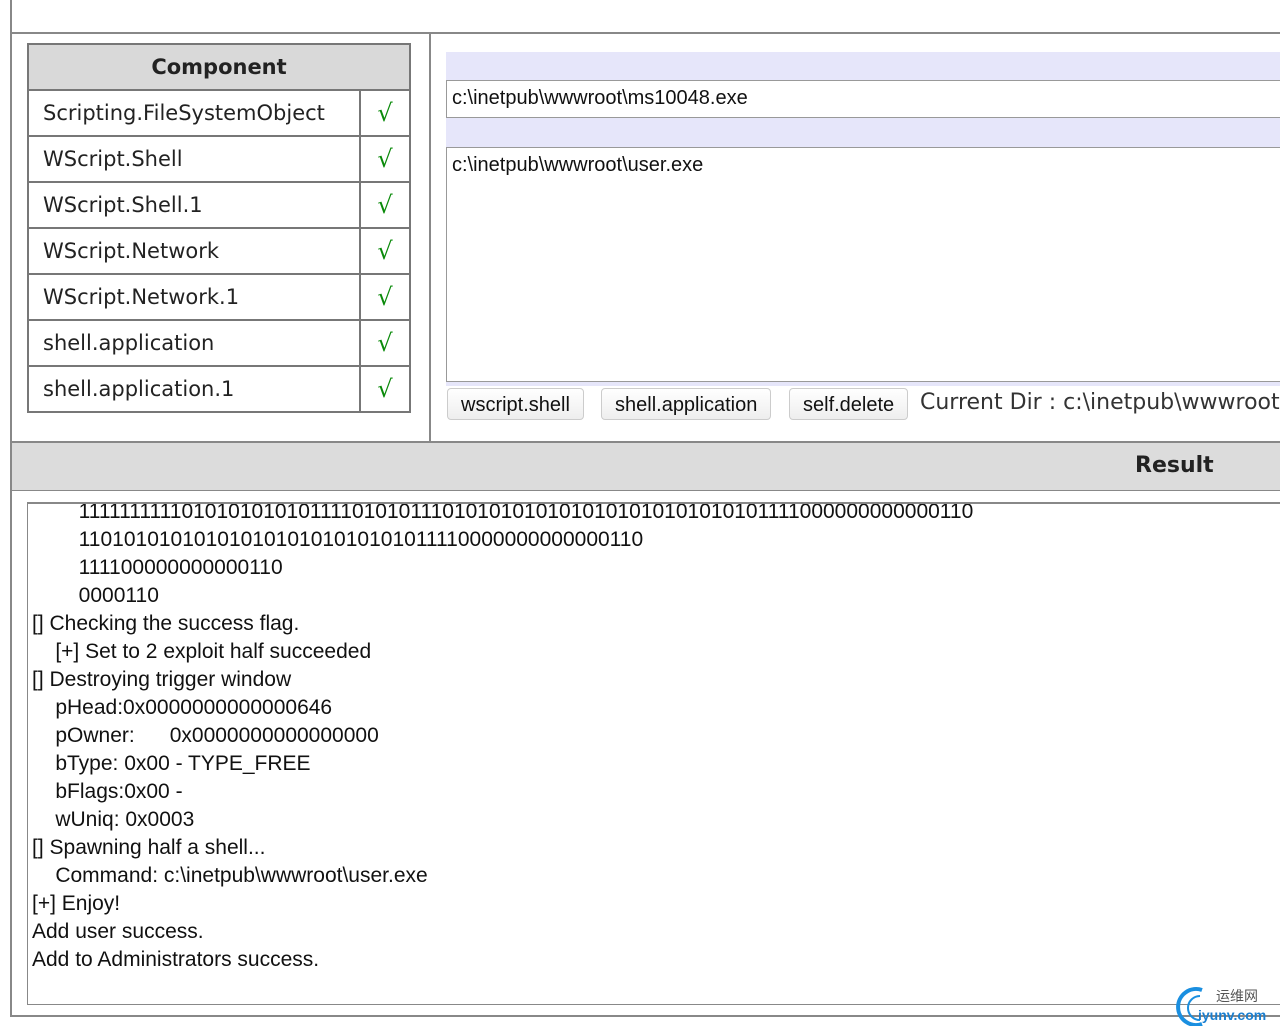 This screenshot has width=1280, height=1031. Describe the element at coordinates (205, 735) in the screenshot. I see `result-line: pOwner: 0x0000000000000000` at that location.